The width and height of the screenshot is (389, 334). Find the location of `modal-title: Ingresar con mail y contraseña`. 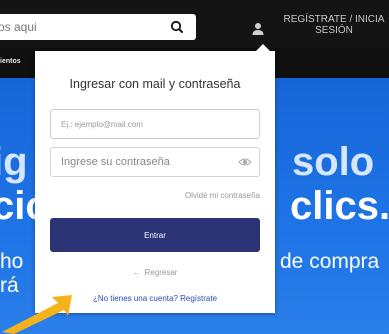

modal-title: Ingresar con mail y contraseña is located at coordinates (155, 84).